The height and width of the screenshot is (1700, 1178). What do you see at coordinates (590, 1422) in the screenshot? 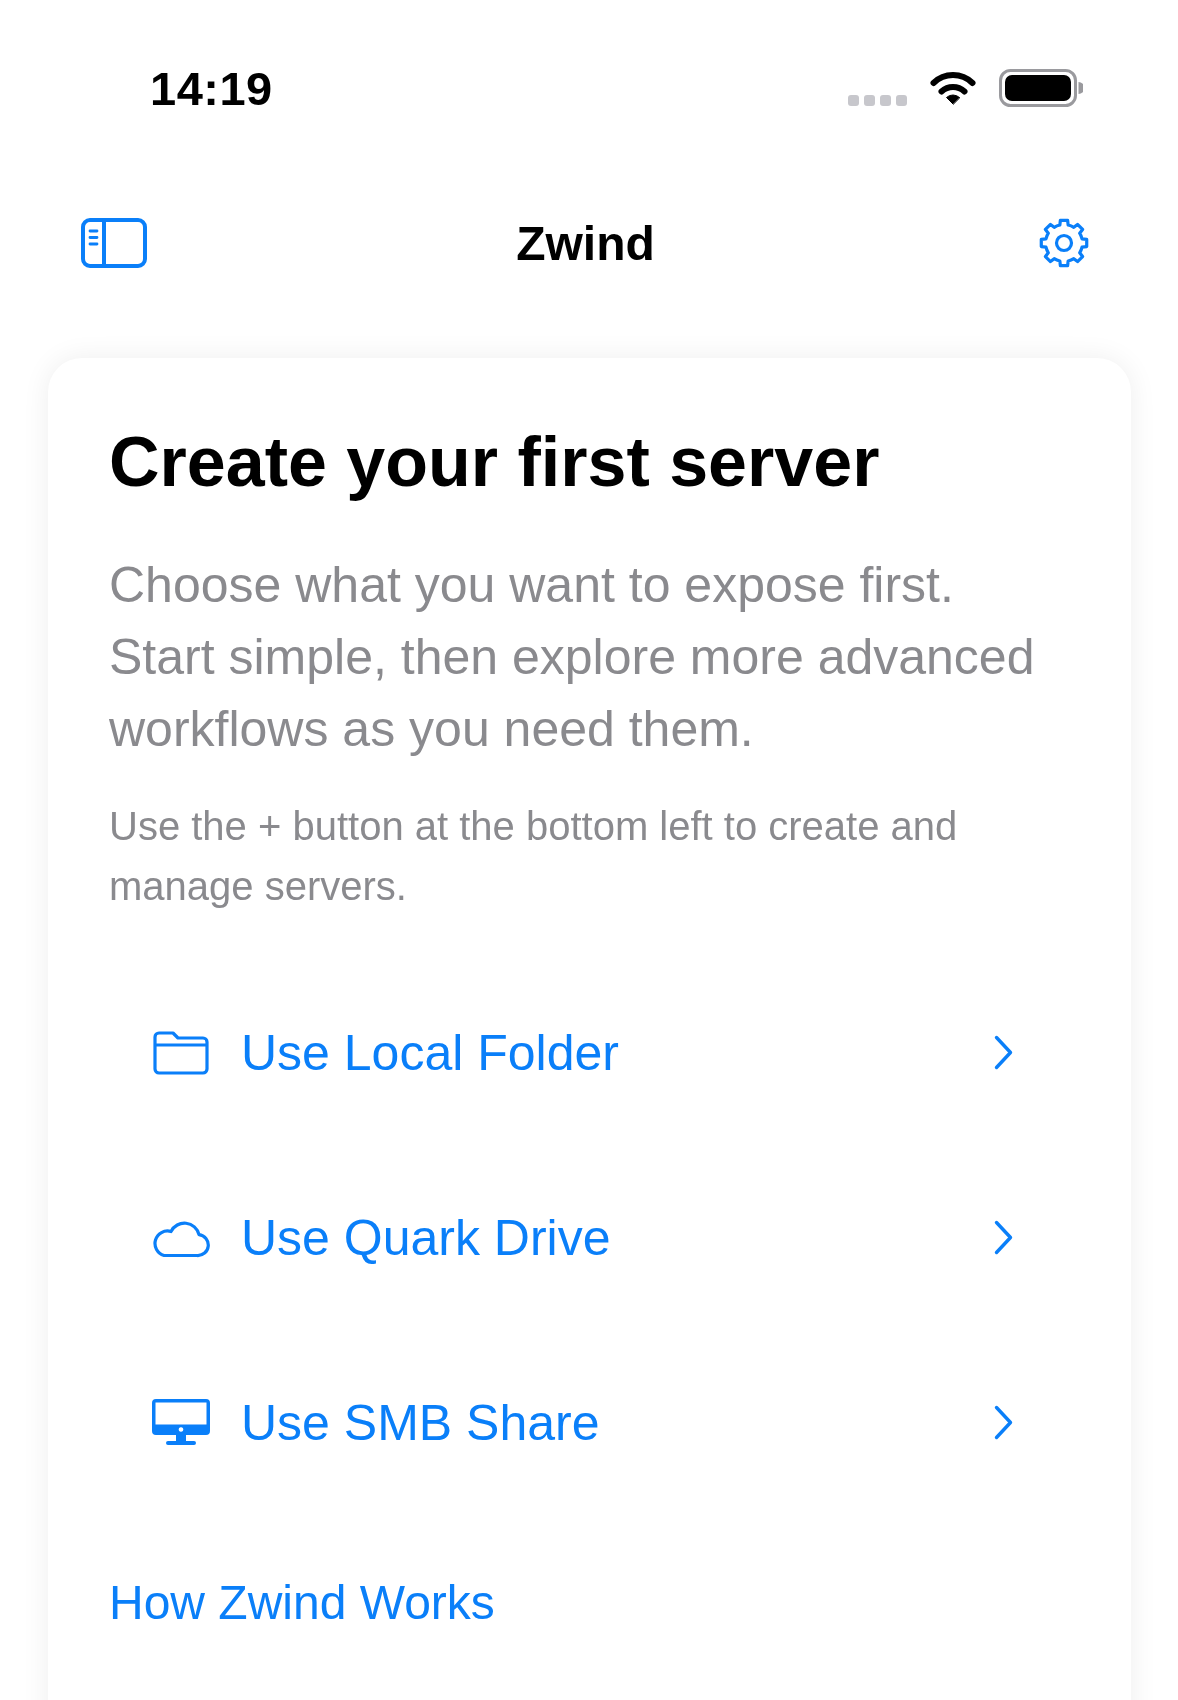
I see `option-button: Use SMB Share` at bounding box center [590, 1422].